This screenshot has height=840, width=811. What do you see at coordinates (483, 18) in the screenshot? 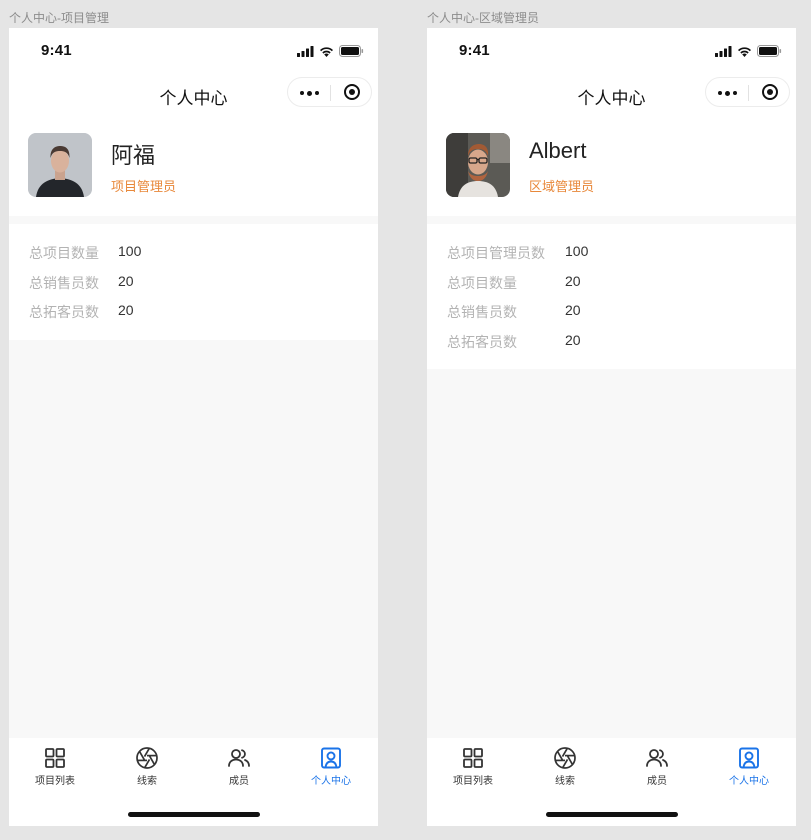
I see `artboard-label-region-admin: 个人中心-区域管理员` at bounding box center [483, 18].